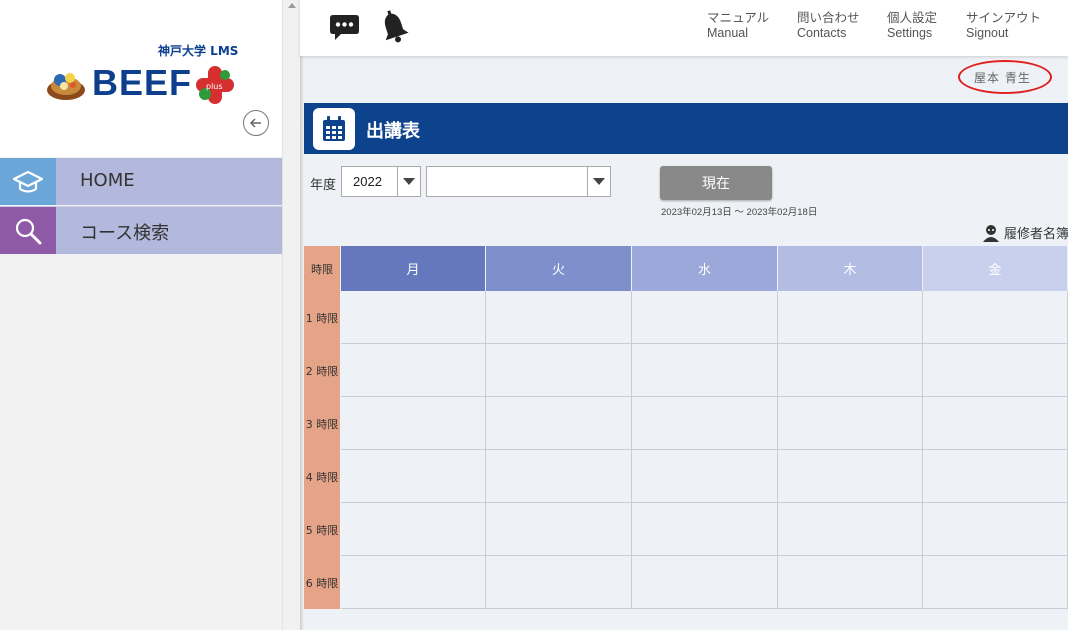  I want to click on year-label: 年度, so click(323, 185).